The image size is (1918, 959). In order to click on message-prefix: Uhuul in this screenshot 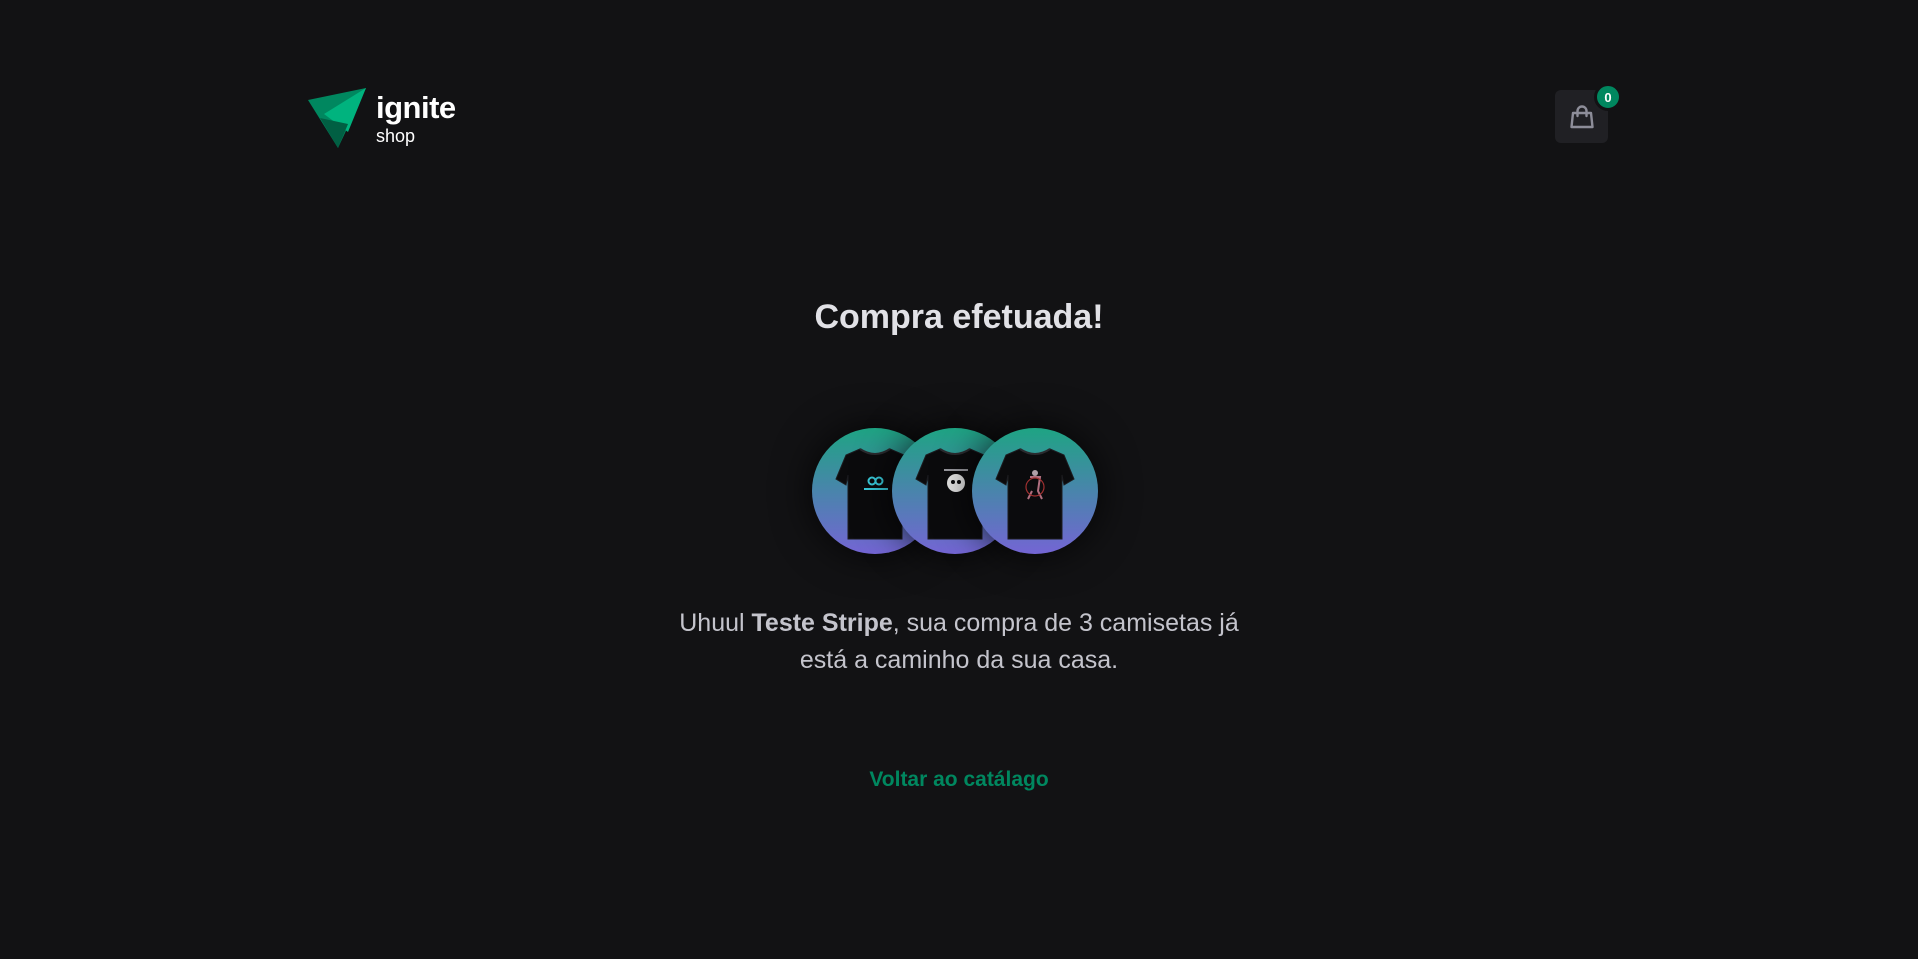, I will do `click(715, 623)`.